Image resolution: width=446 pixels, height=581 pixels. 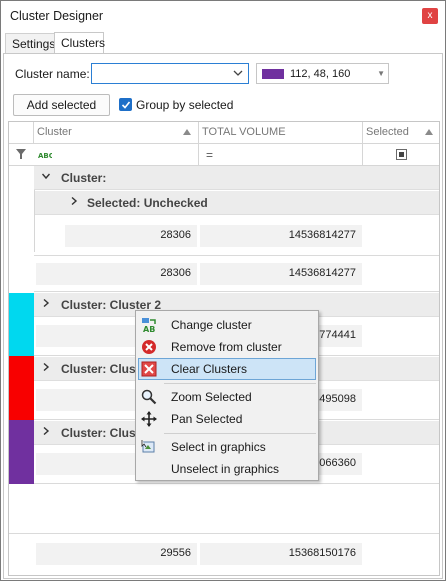 I want to click on menu-item-unselect-in-graphics: Unselect in graphics, so click(x=227, y=469).